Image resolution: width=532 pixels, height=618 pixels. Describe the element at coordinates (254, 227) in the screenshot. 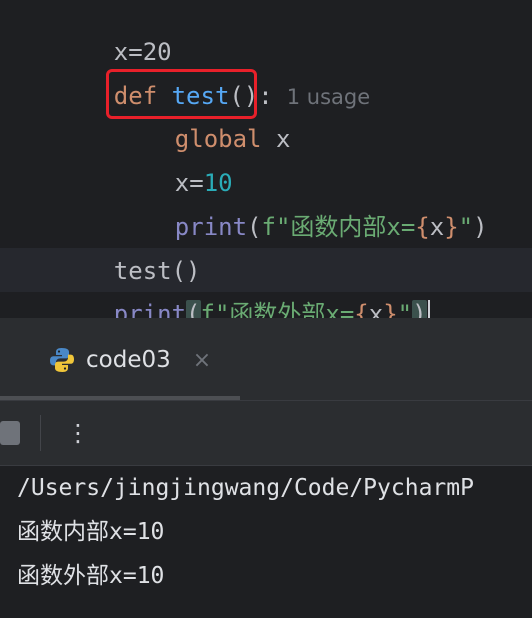

I see `paren-open: (` at that location.